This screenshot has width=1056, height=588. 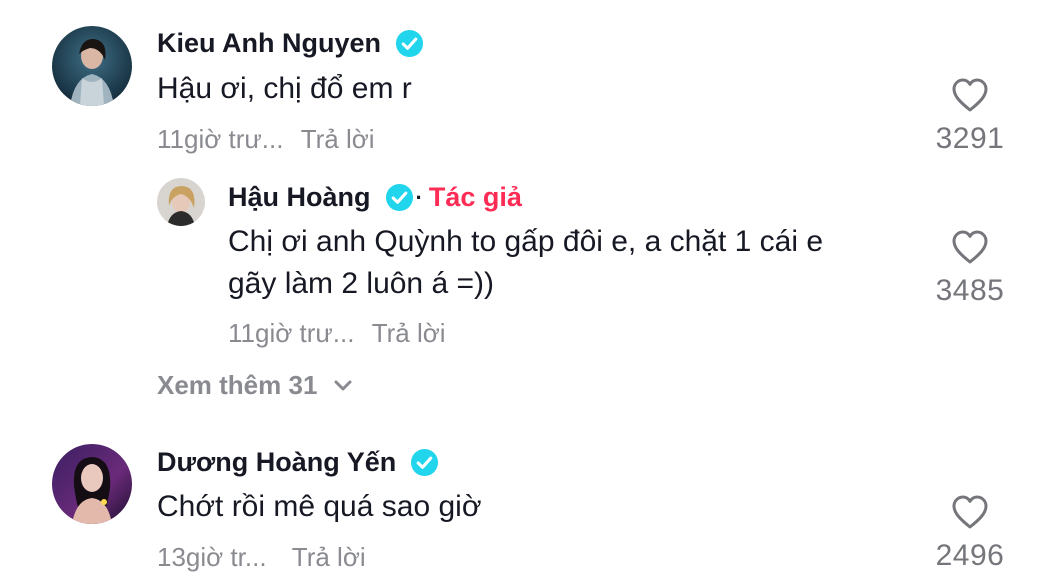 I want to click on heart-icon, so click(x=970, y=512).